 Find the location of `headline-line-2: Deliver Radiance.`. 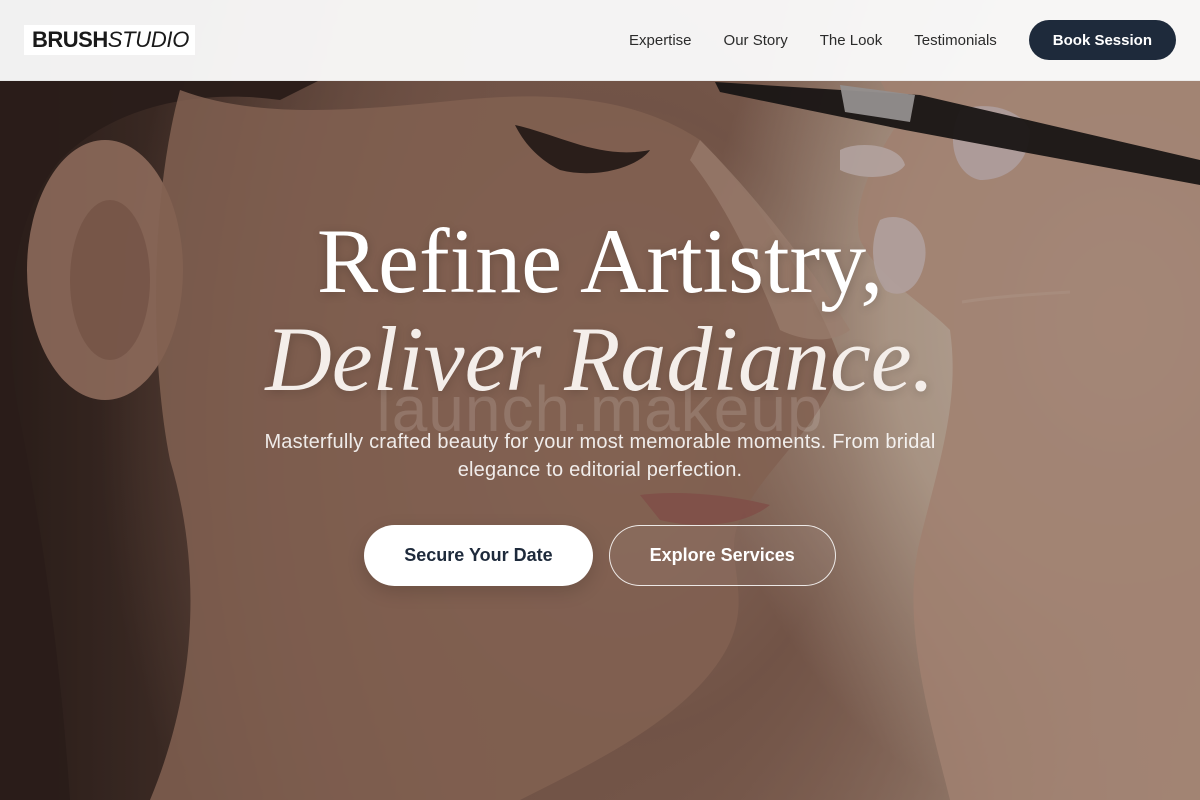

headline-line-2: Deliver Radiance. is located at coordinates (600, 359).